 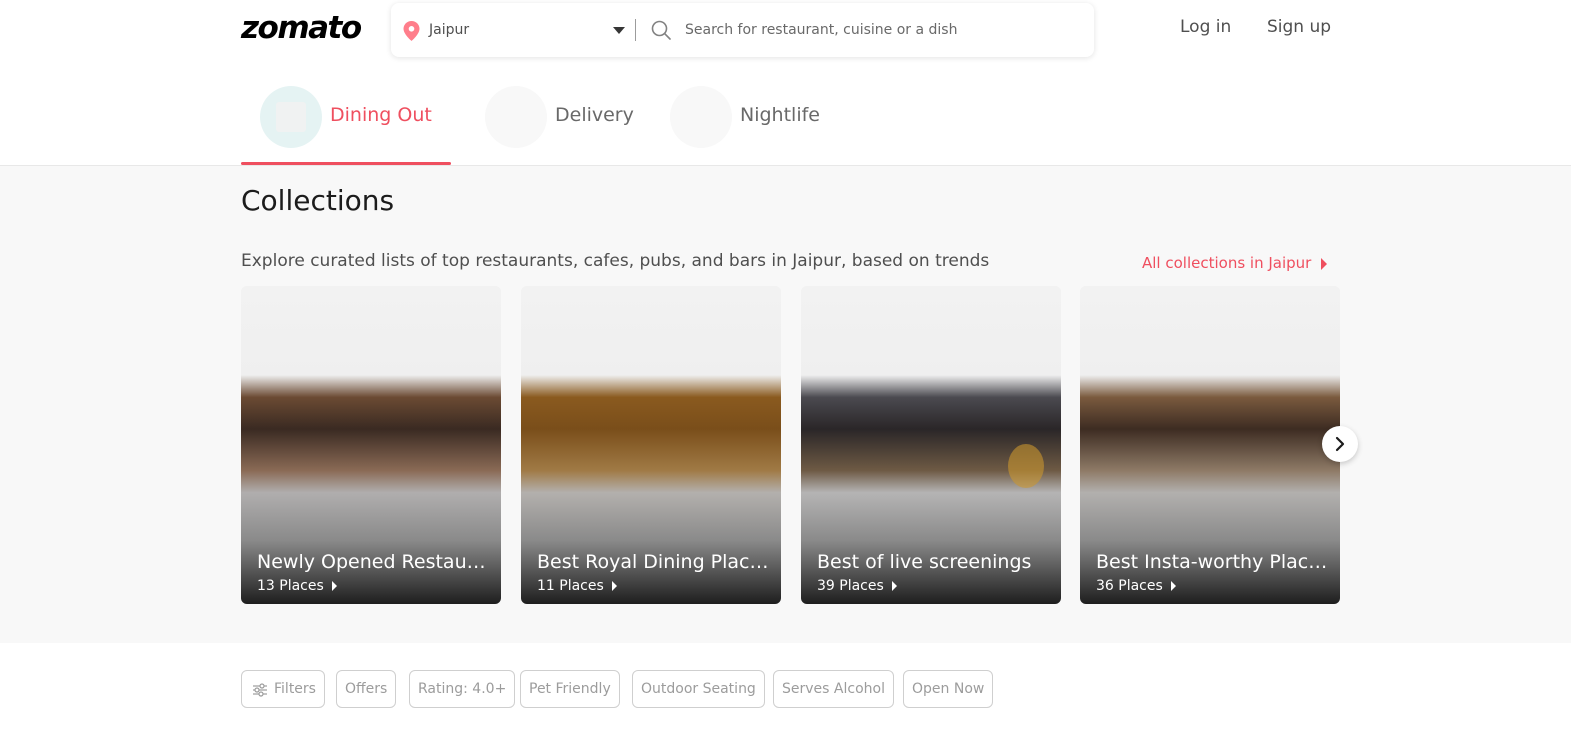 What do you see at coordinates (1212, 562) in the screenshot?
I see `collection-title: Best Insta-worthy Places` at bounding box center [1212, 562].